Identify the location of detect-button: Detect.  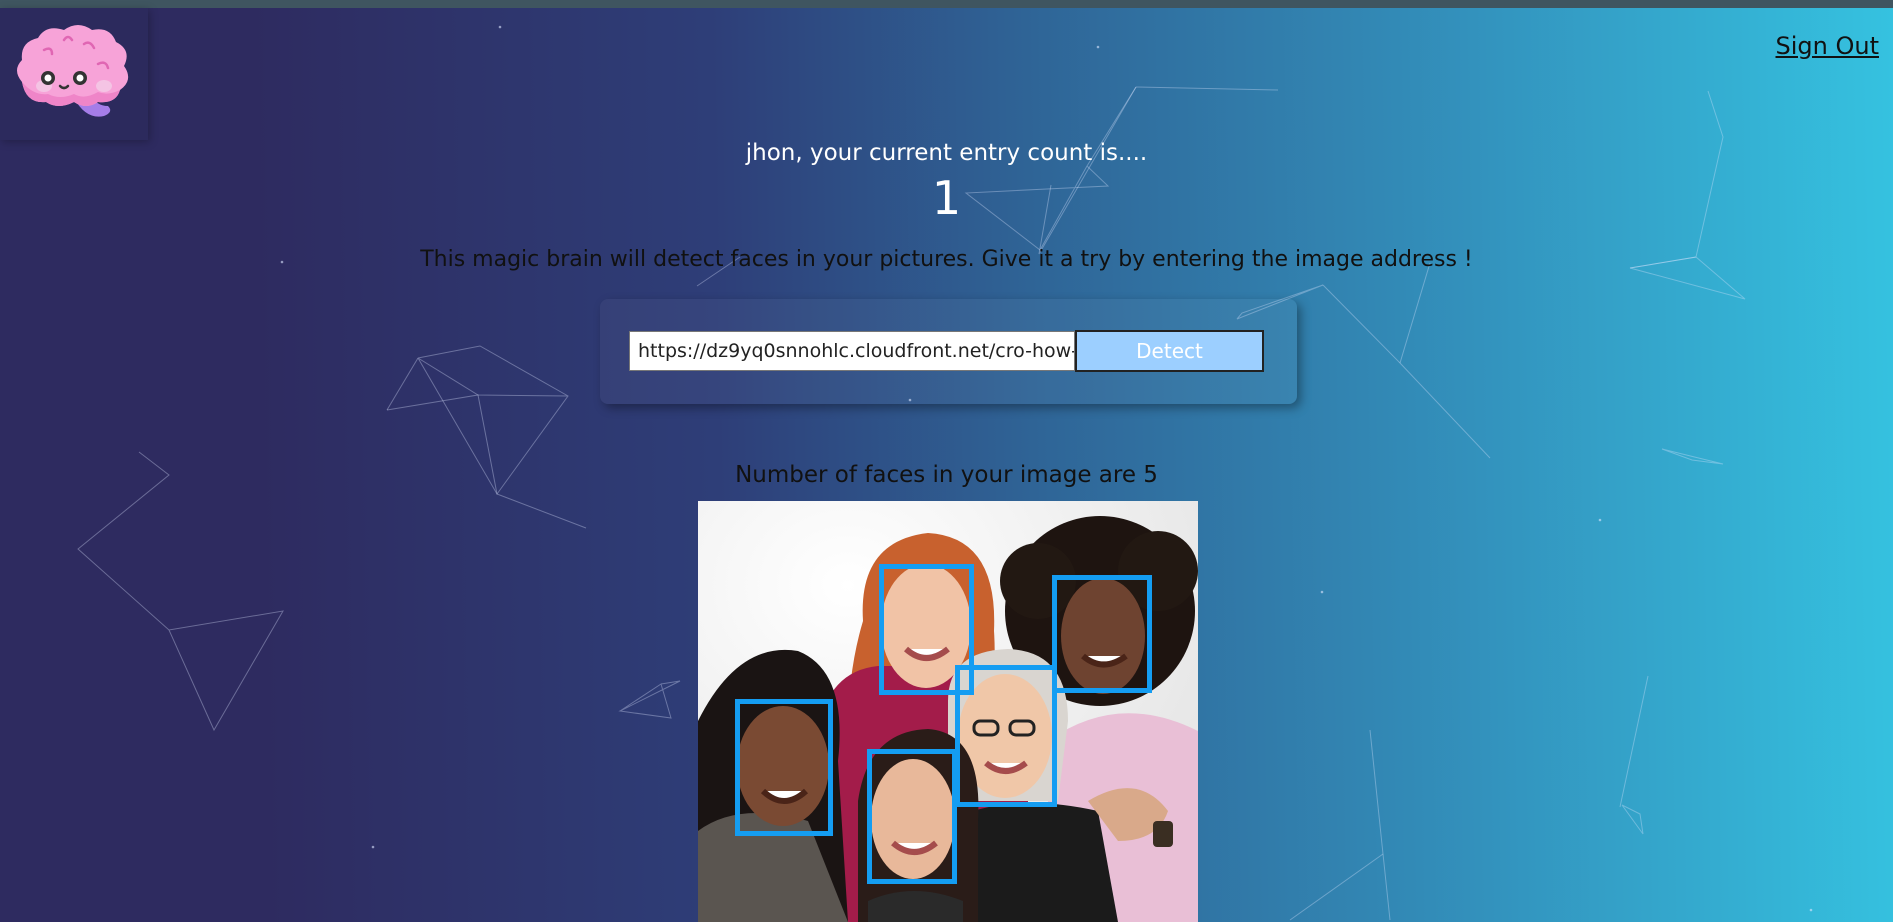
(1169, 351).